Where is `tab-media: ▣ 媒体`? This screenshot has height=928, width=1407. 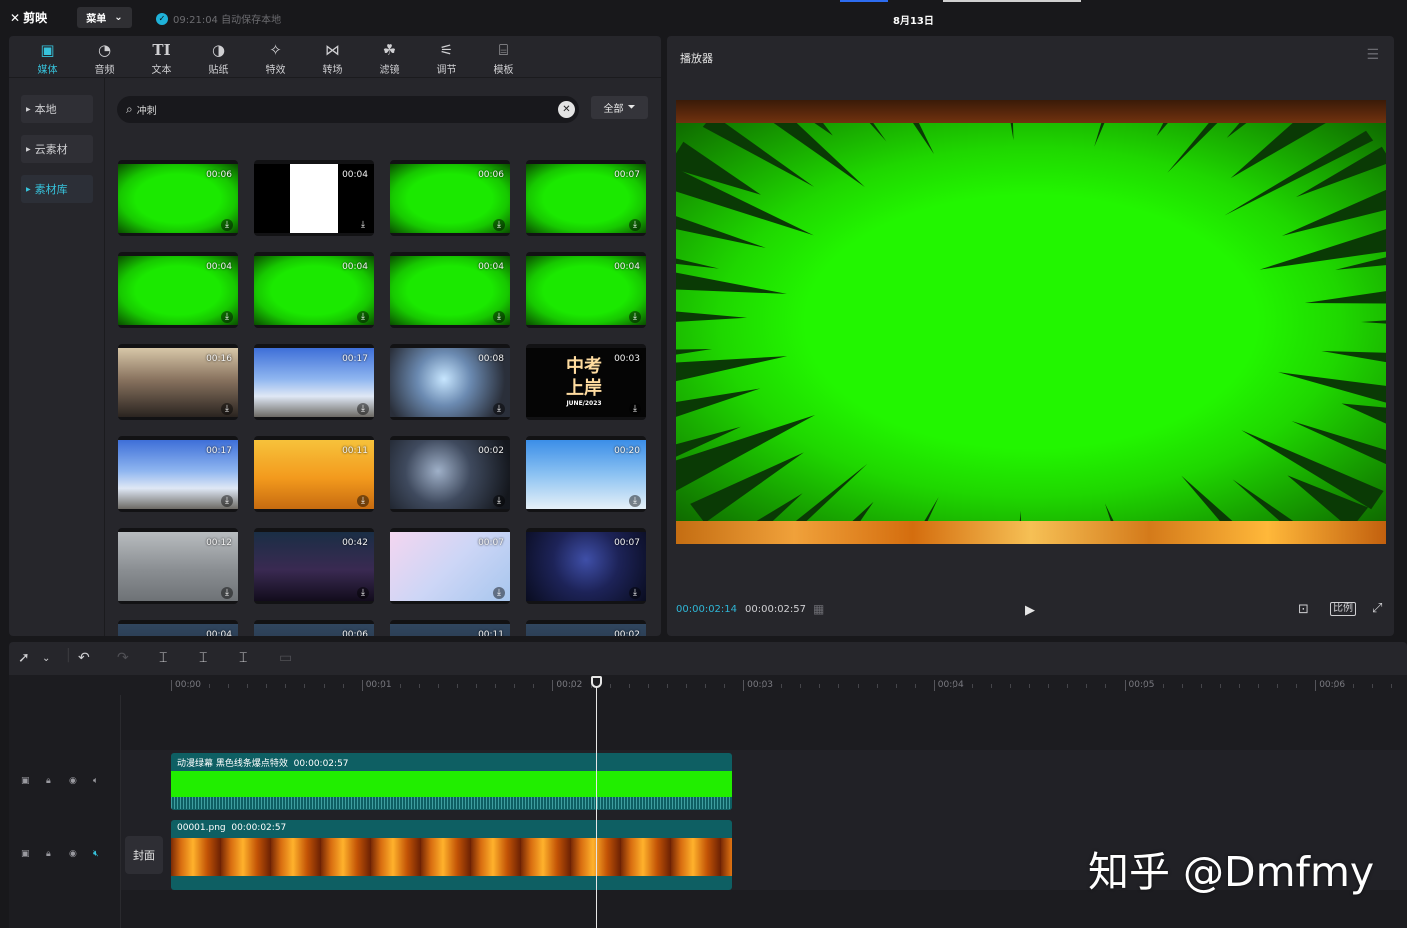
tab-media: ▣ 媒体 is located at coordinates (47, 56).